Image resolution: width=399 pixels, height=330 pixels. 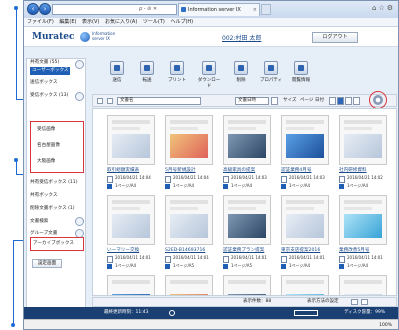 I want to click on settings-screen-button: 設定画面, so click(x=47, y=263).